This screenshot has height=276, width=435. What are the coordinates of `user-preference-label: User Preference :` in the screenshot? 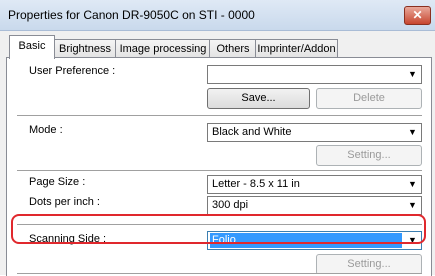 It's located at (72, 71).